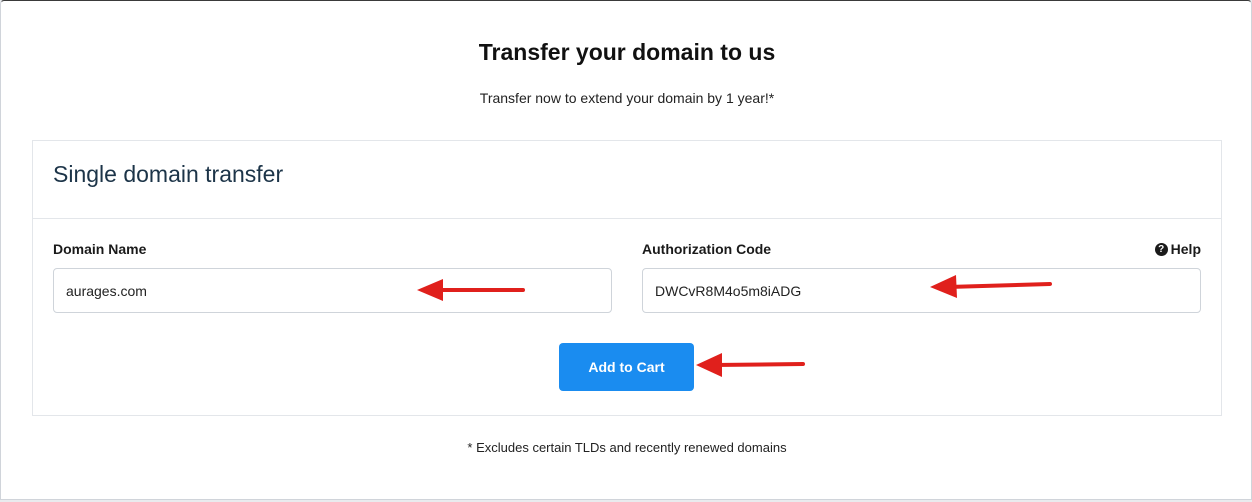  Describe the element at coordinates (168, 174) in the screenshot. I see `panel-title: Single domain transfer` at that location.